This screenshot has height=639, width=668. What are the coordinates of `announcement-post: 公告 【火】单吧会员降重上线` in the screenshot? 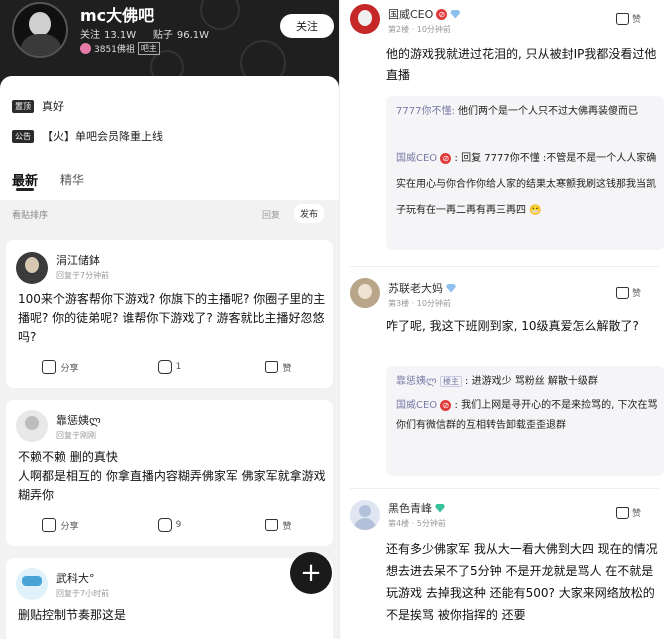 It's located at (87, 136).